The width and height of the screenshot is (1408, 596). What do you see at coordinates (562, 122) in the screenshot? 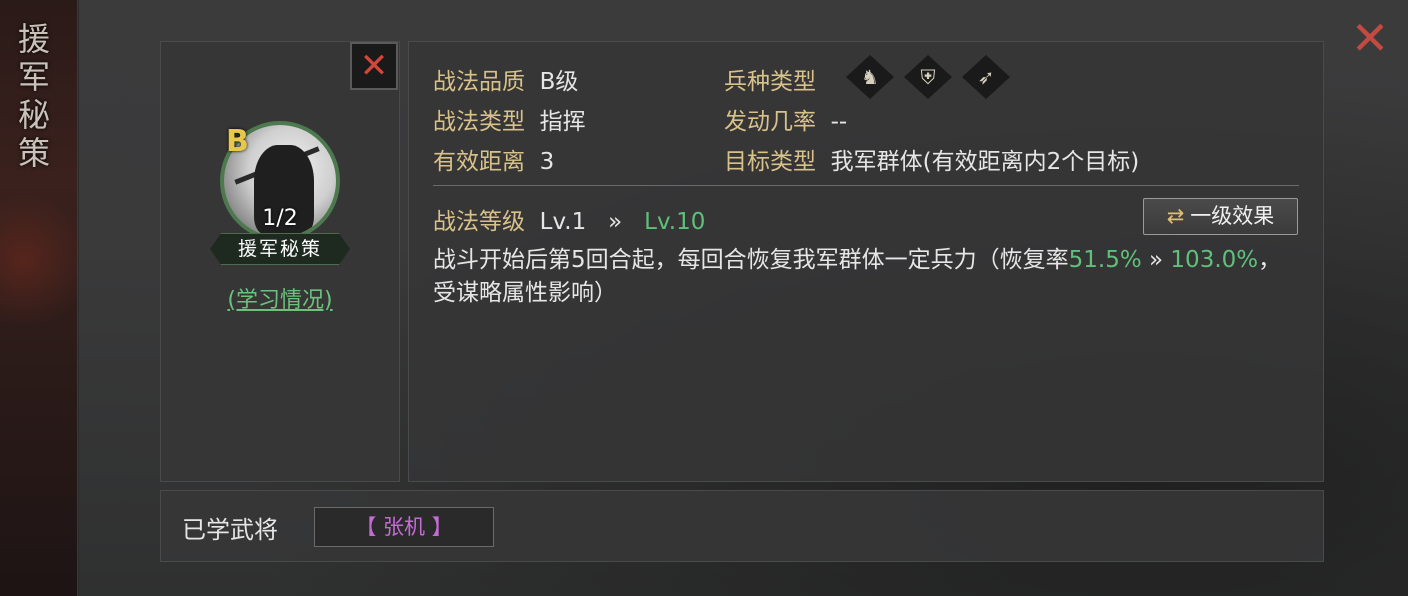
I see `type-value: 指挥` at bounding box center [562, 122].